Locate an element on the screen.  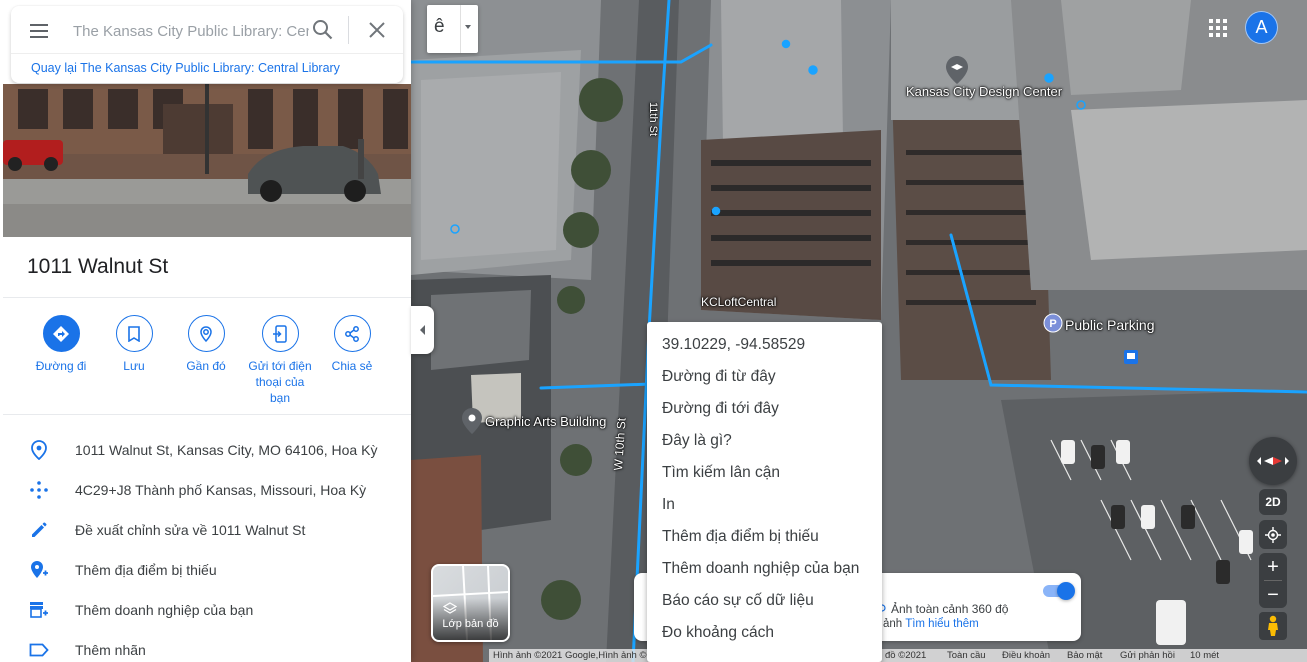
input-tools-divider is located at coordinates (460, 29).